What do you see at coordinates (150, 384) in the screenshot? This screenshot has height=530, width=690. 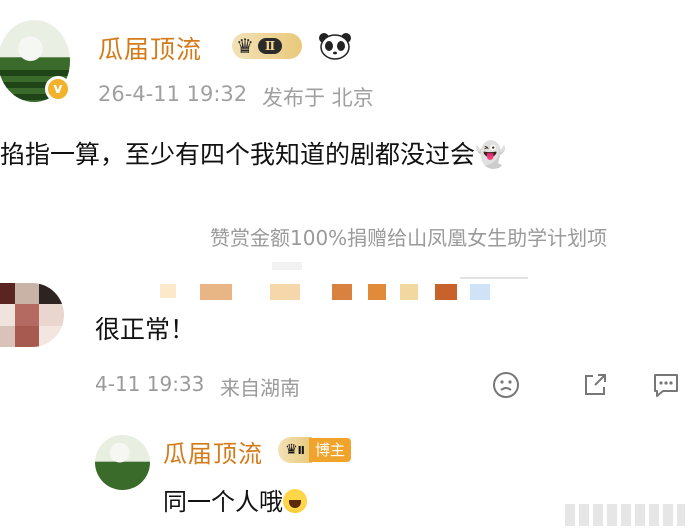 I see `comment-timestamp: 4-11 19:33` at bounding box center [150, 384].